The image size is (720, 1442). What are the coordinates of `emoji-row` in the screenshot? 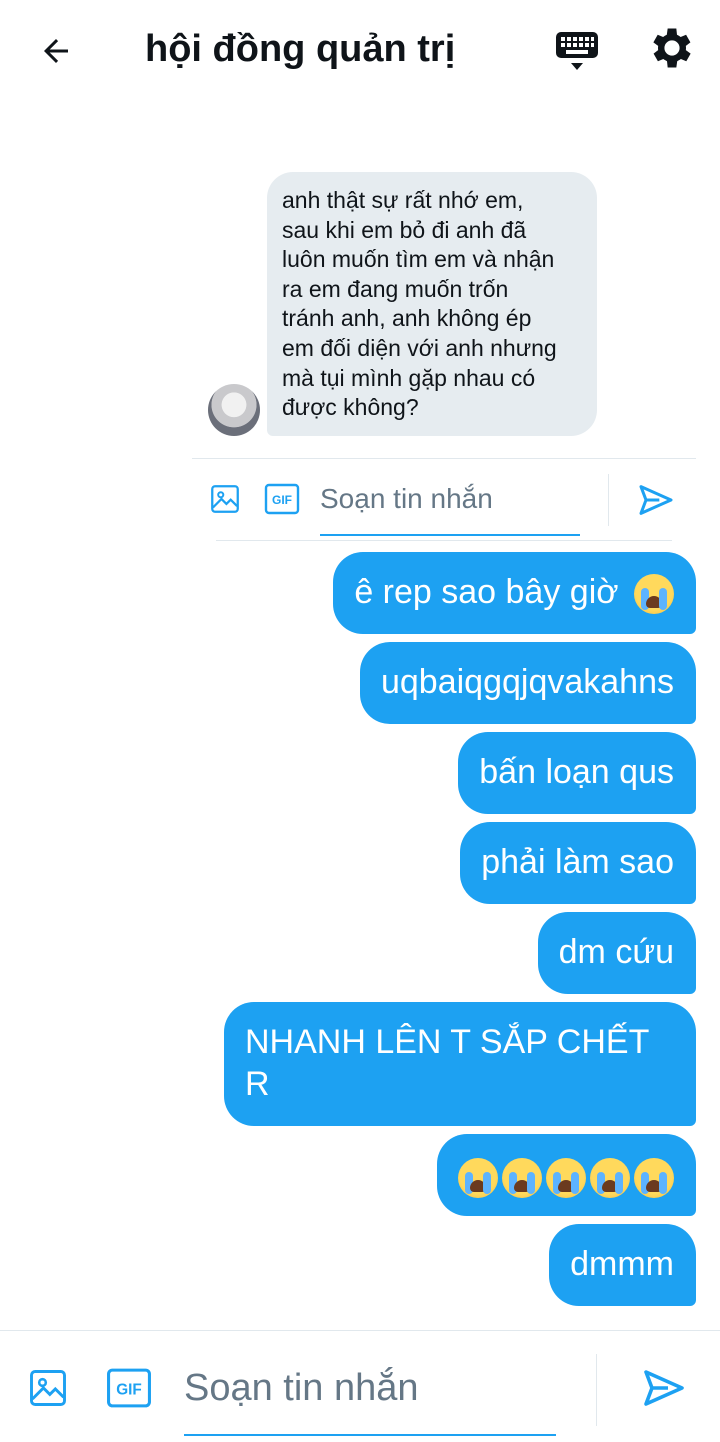 It's located at (566, 1178).